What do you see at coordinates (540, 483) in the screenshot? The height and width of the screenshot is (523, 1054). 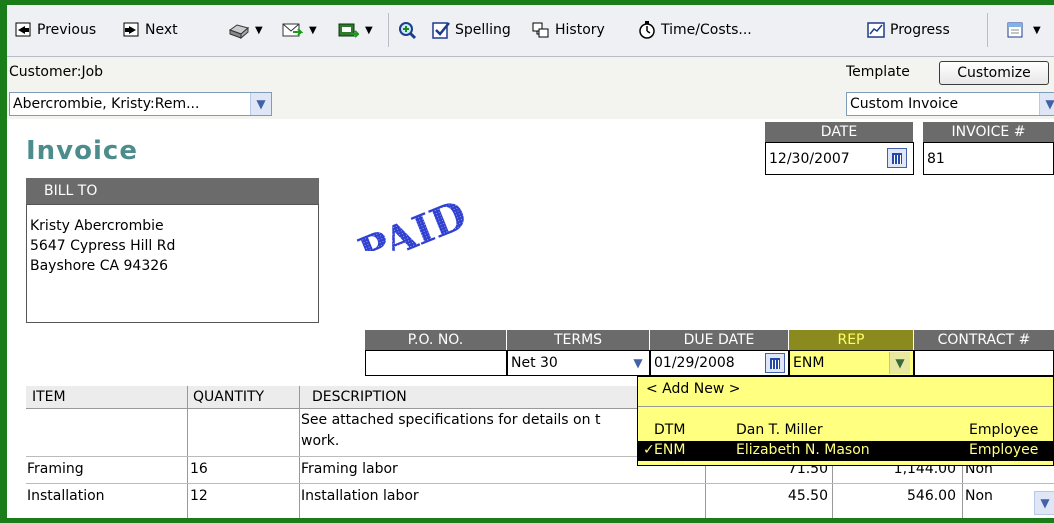 I see `row-divider` at bounding box center [540, 483].